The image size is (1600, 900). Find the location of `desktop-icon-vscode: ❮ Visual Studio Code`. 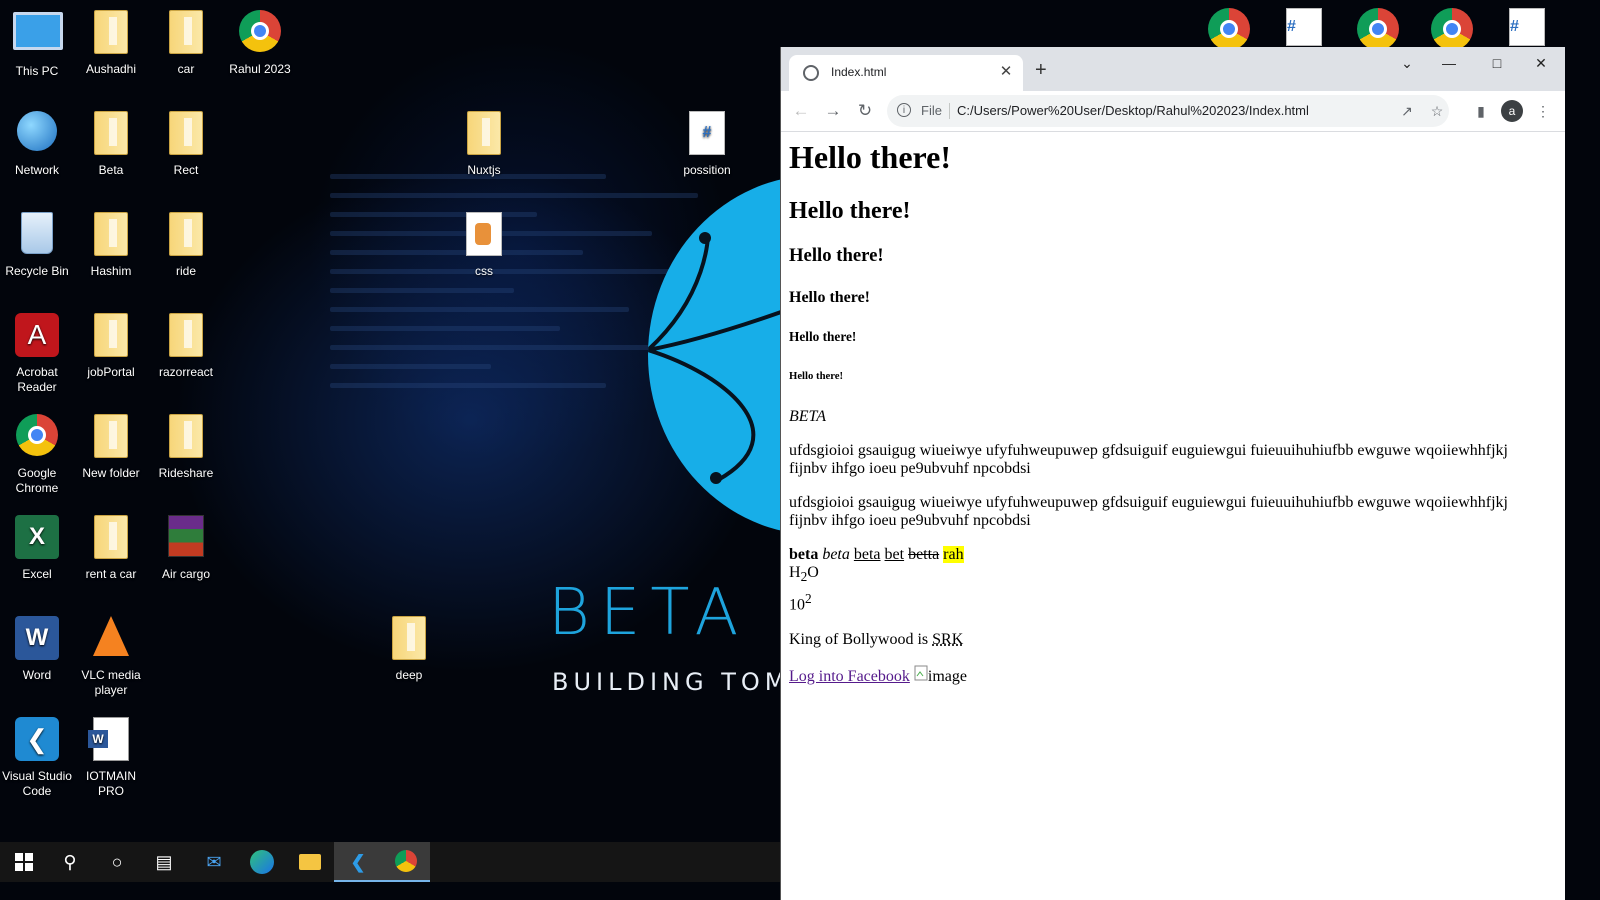

desktop-icon-vscode: ❮ Visual Studio Code is located at coordinates (37, 755).